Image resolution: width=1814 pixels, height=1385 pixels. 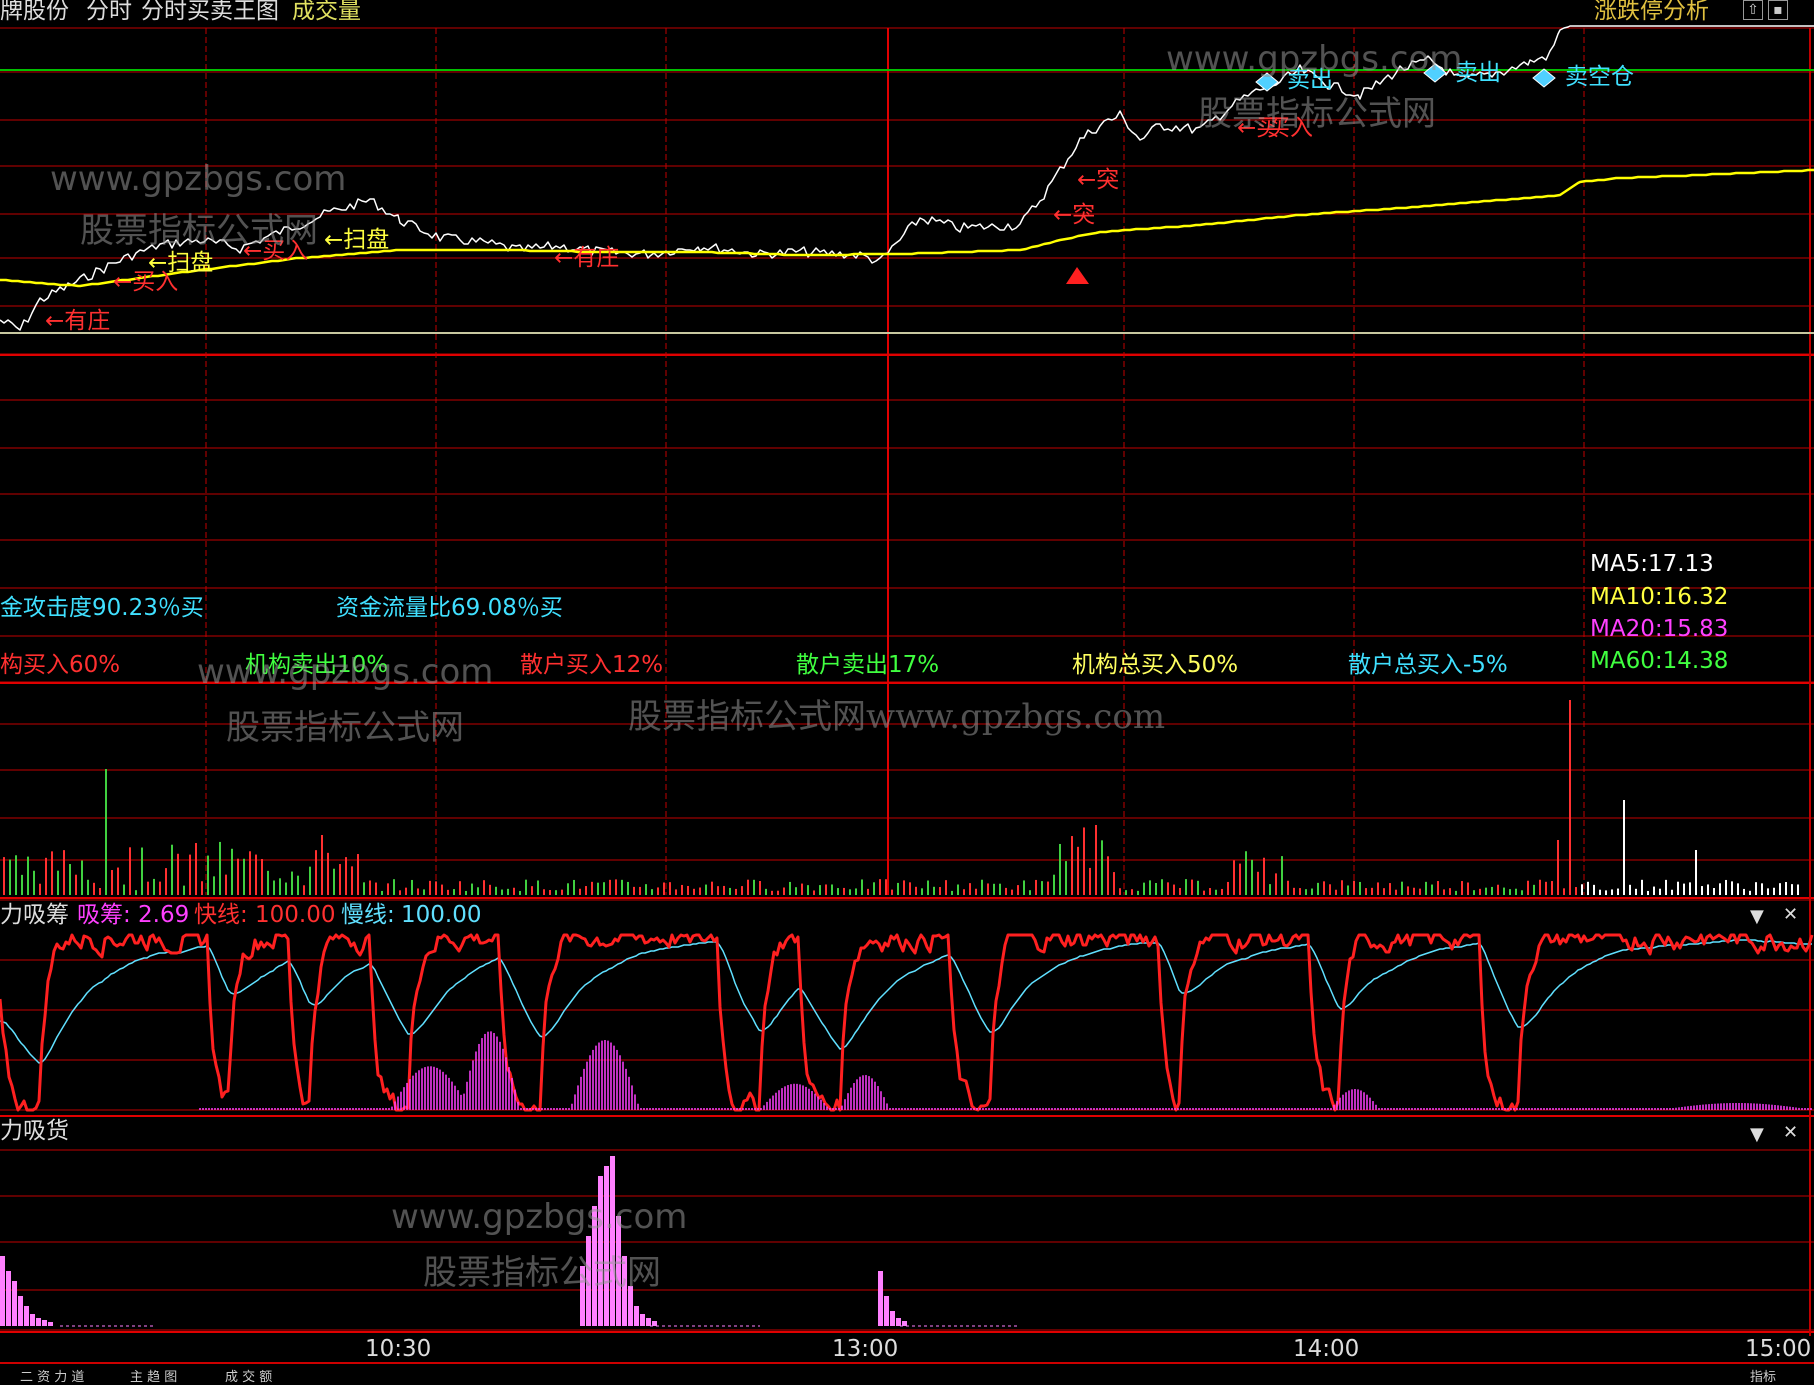 What do you see at coordinates (34, 1131) in the screenshot?
I see `panel2-title: 力吸货` at bounding box center [34, 1131].